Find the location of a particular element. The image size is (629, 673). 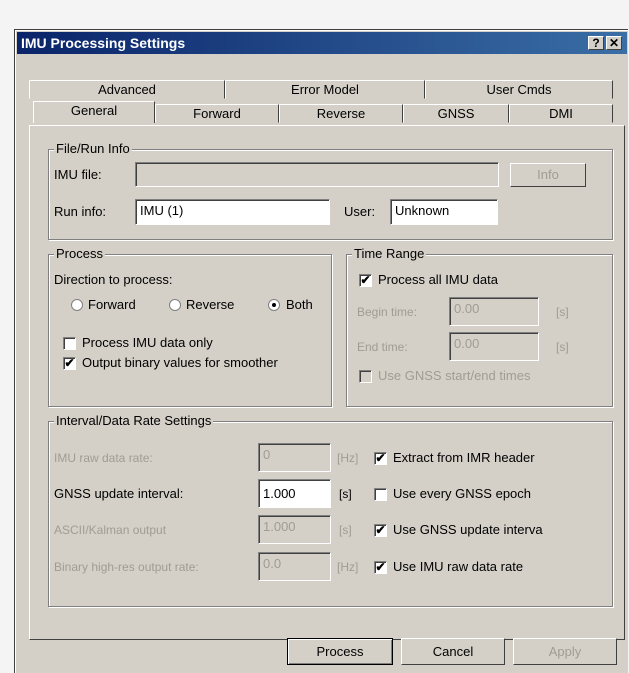

gnss-interval-label: GNSS update interval: is located at coordinates (119, 493).